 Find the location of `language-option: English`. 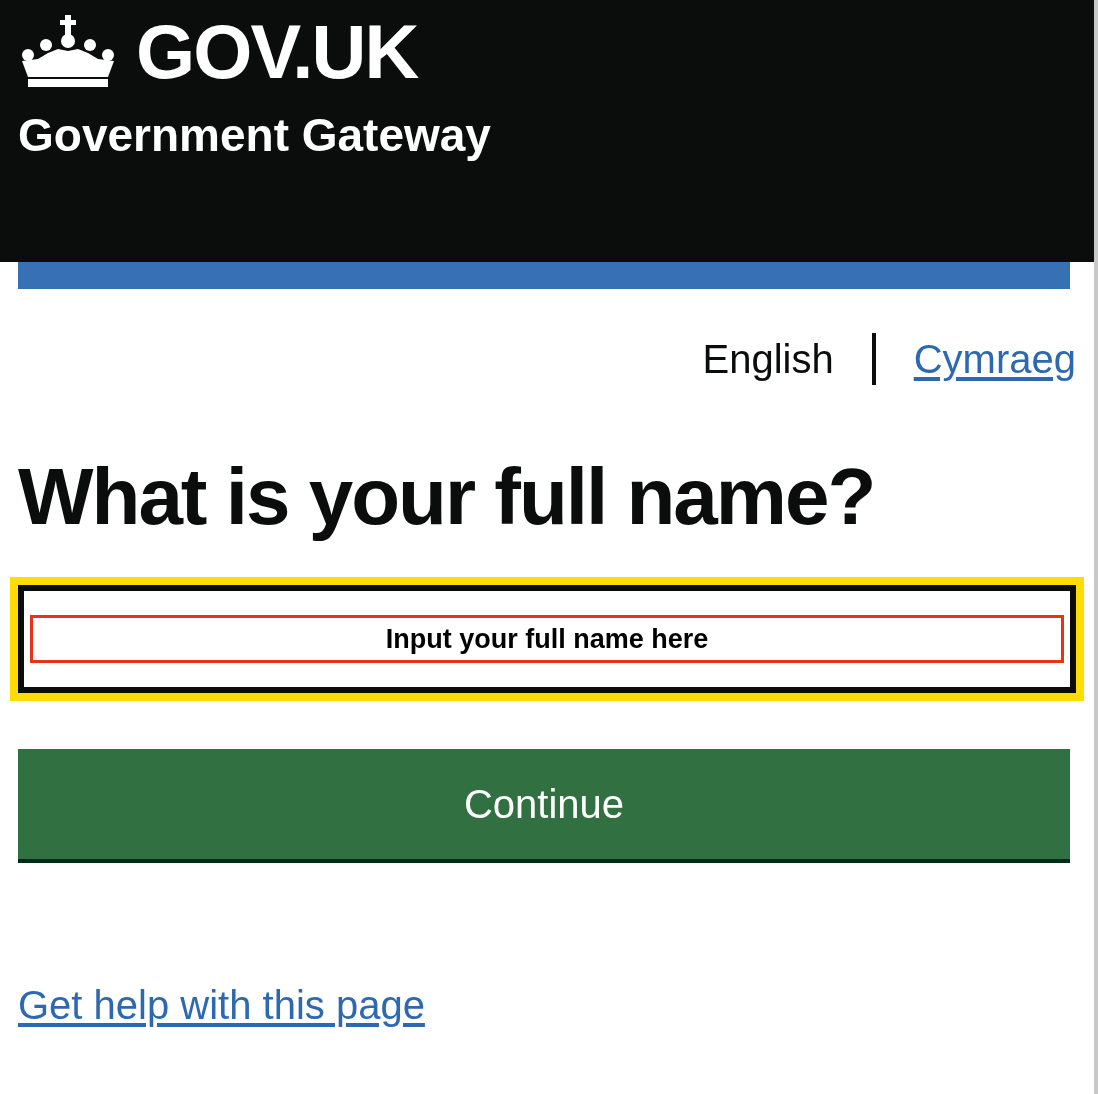

language-option: English is located at coordinates (768, 359).